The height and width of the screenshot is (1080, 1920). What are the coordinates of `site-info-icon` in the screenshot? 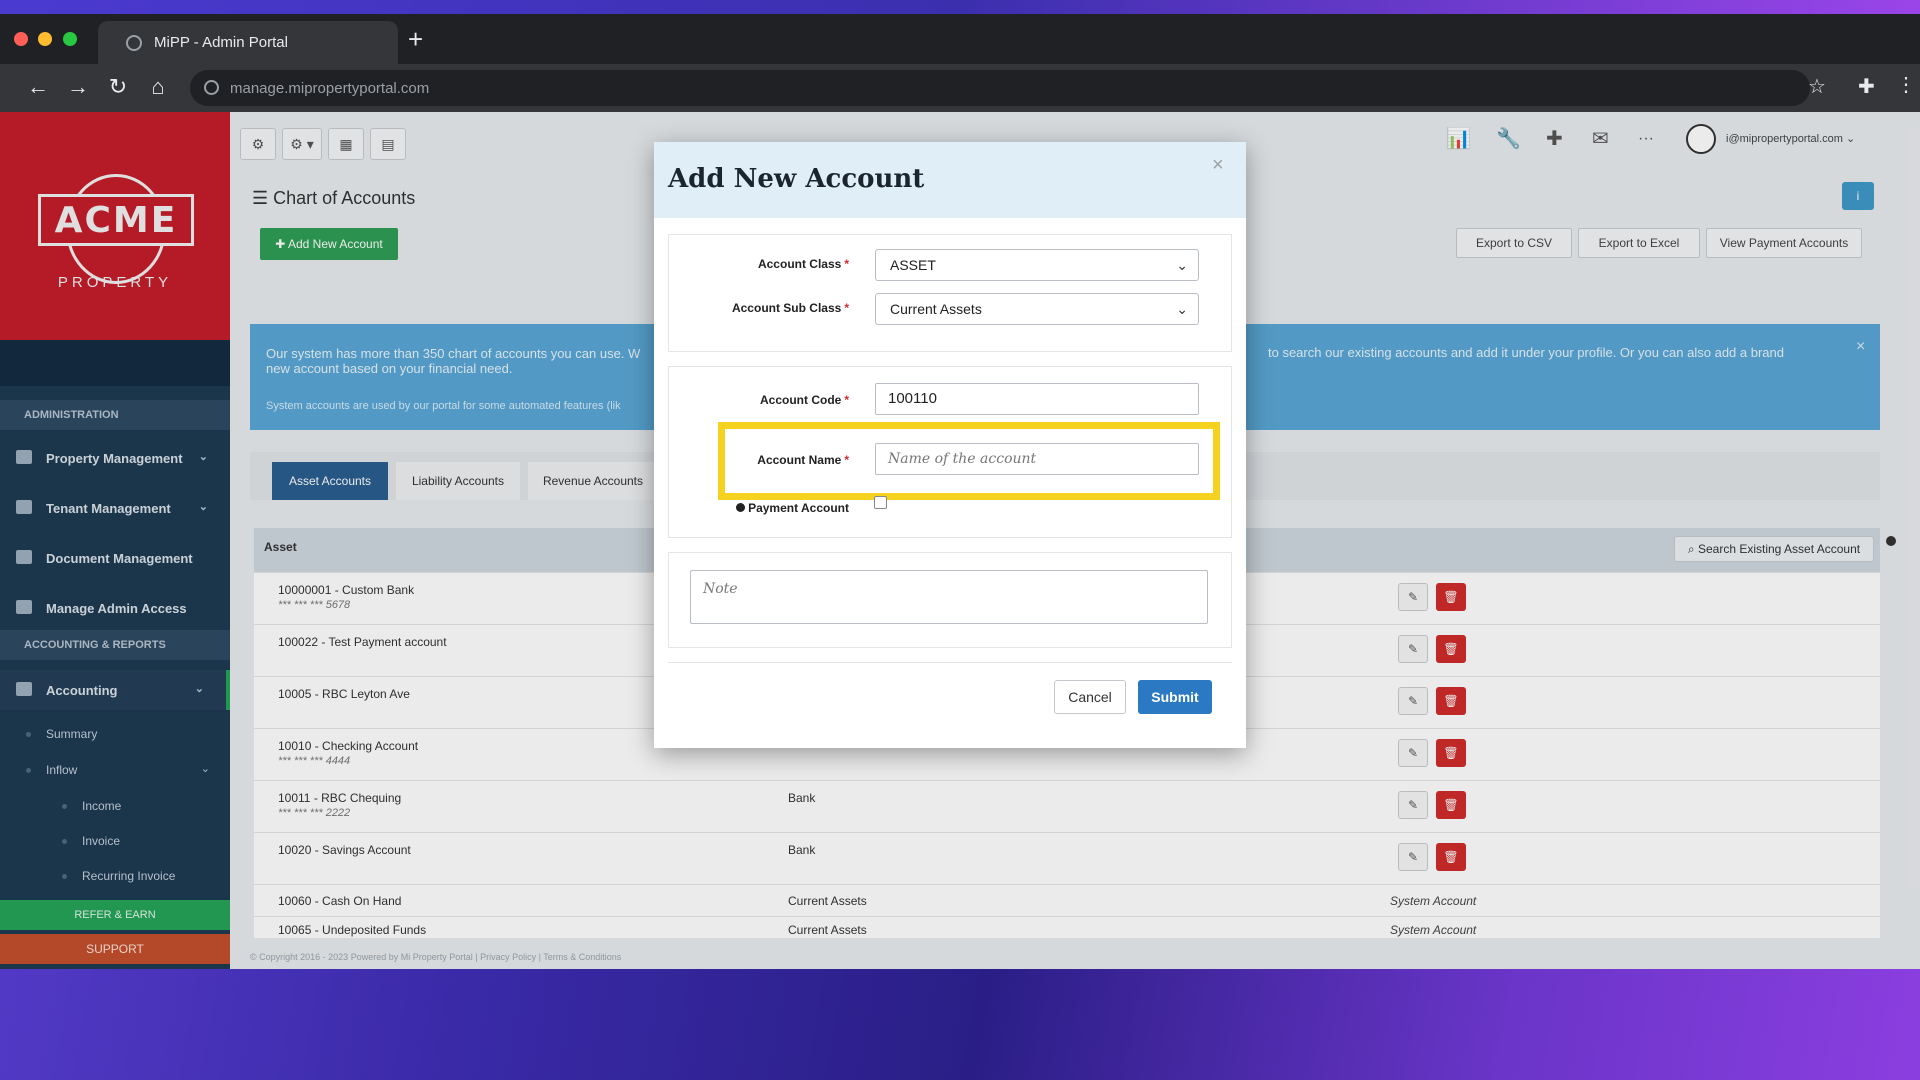 It's located at (211, 87).